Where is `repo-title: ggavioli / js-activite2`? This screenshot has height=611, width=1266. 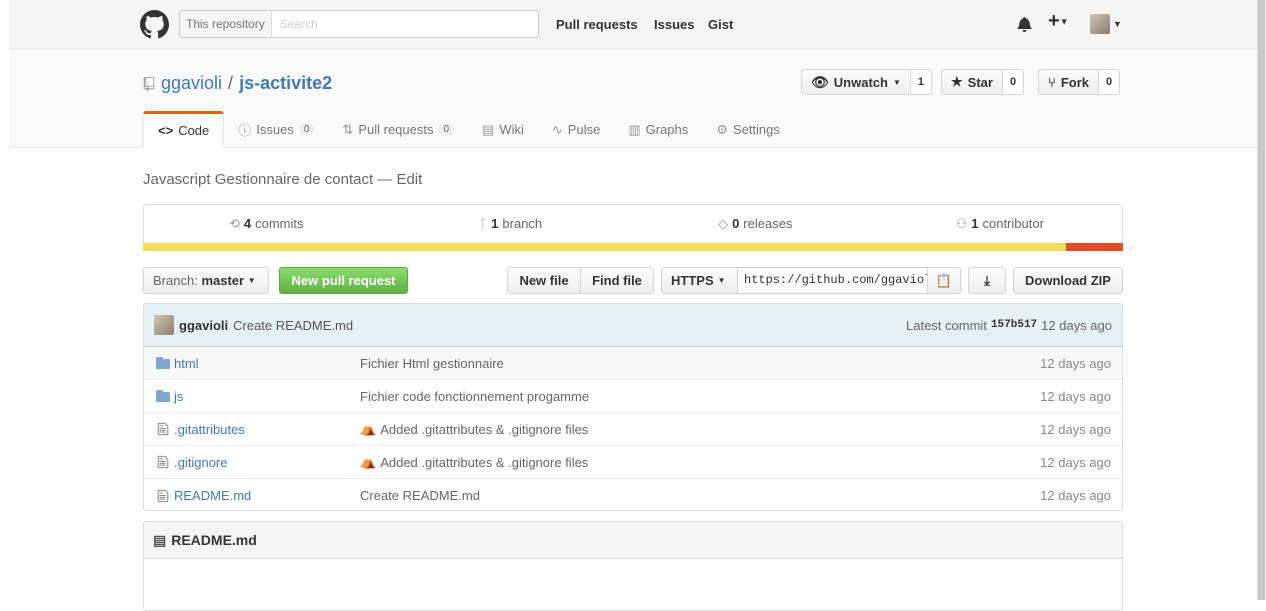 repo-title: ggavioli / js-activite2 is located at coordinates (237, 83).